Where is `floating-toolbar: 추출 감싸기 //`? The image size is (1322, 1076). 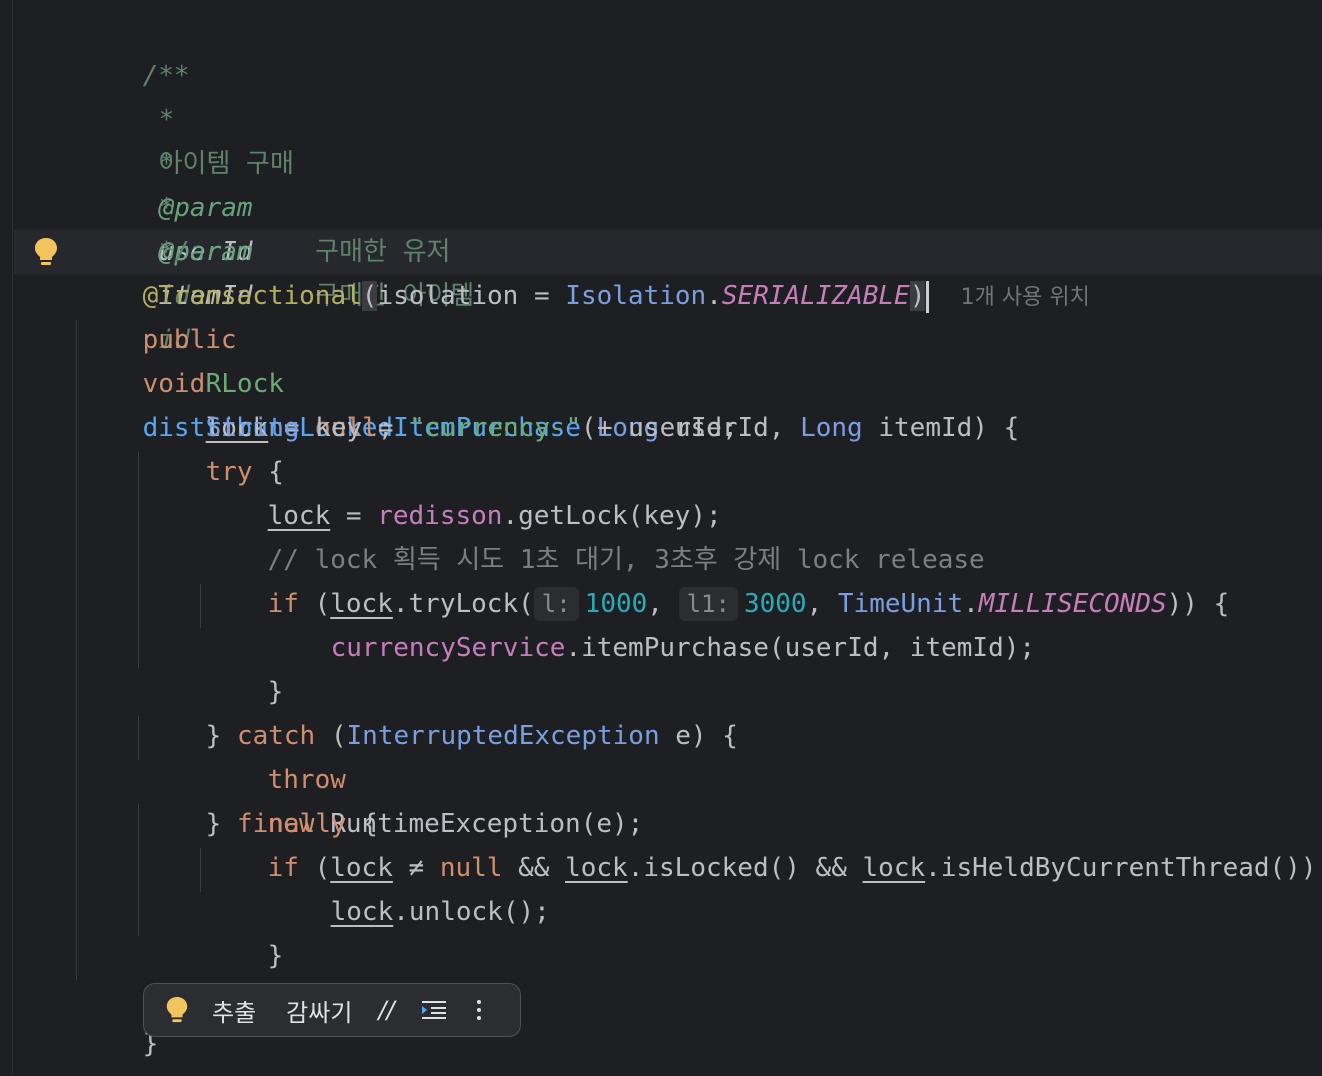 floating-toolbar: 추출 감싸기 // is located at coordinates (332, 1010).